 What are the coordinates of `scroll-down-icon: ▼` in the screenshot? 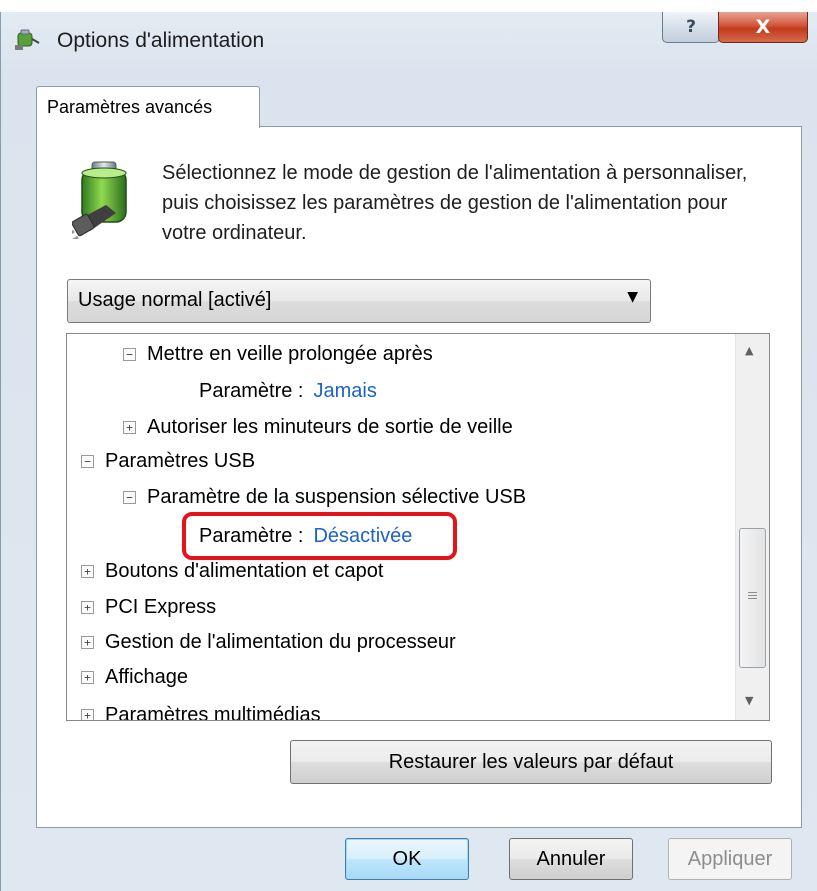 It's located at (749, 700).